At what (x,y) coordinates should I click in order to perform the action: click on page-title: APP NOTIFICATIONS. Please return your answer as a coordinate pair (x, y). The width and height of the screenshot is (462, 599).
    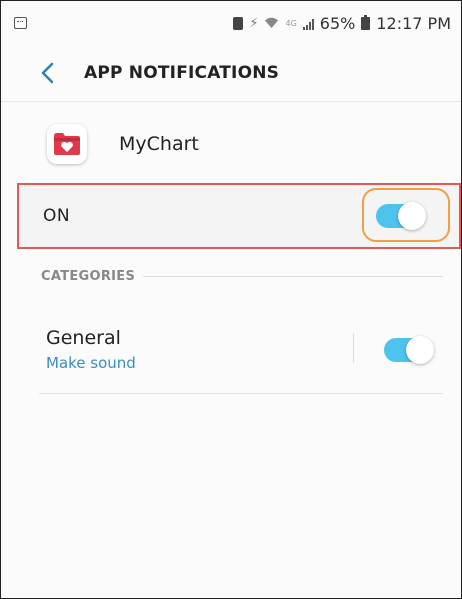
    Looking at the image, I should click on (182, 73).